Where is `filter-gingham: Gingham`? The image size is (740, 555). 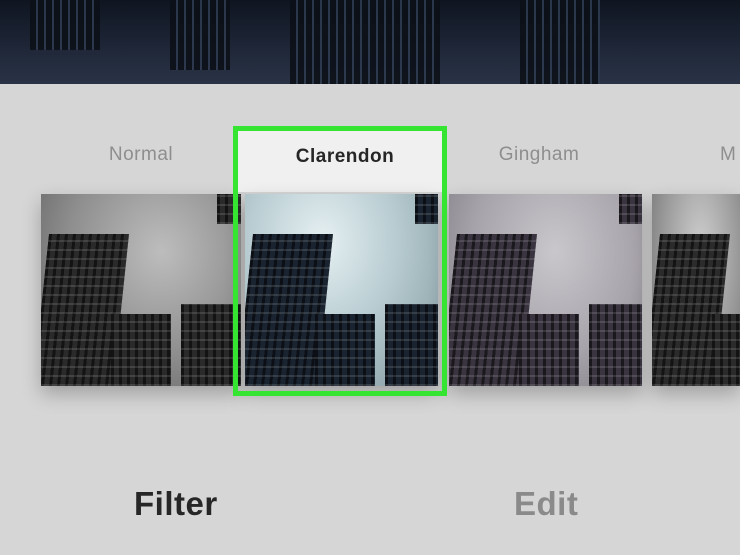
filter-gingham: Gingham is located at coordinates (549, 235).